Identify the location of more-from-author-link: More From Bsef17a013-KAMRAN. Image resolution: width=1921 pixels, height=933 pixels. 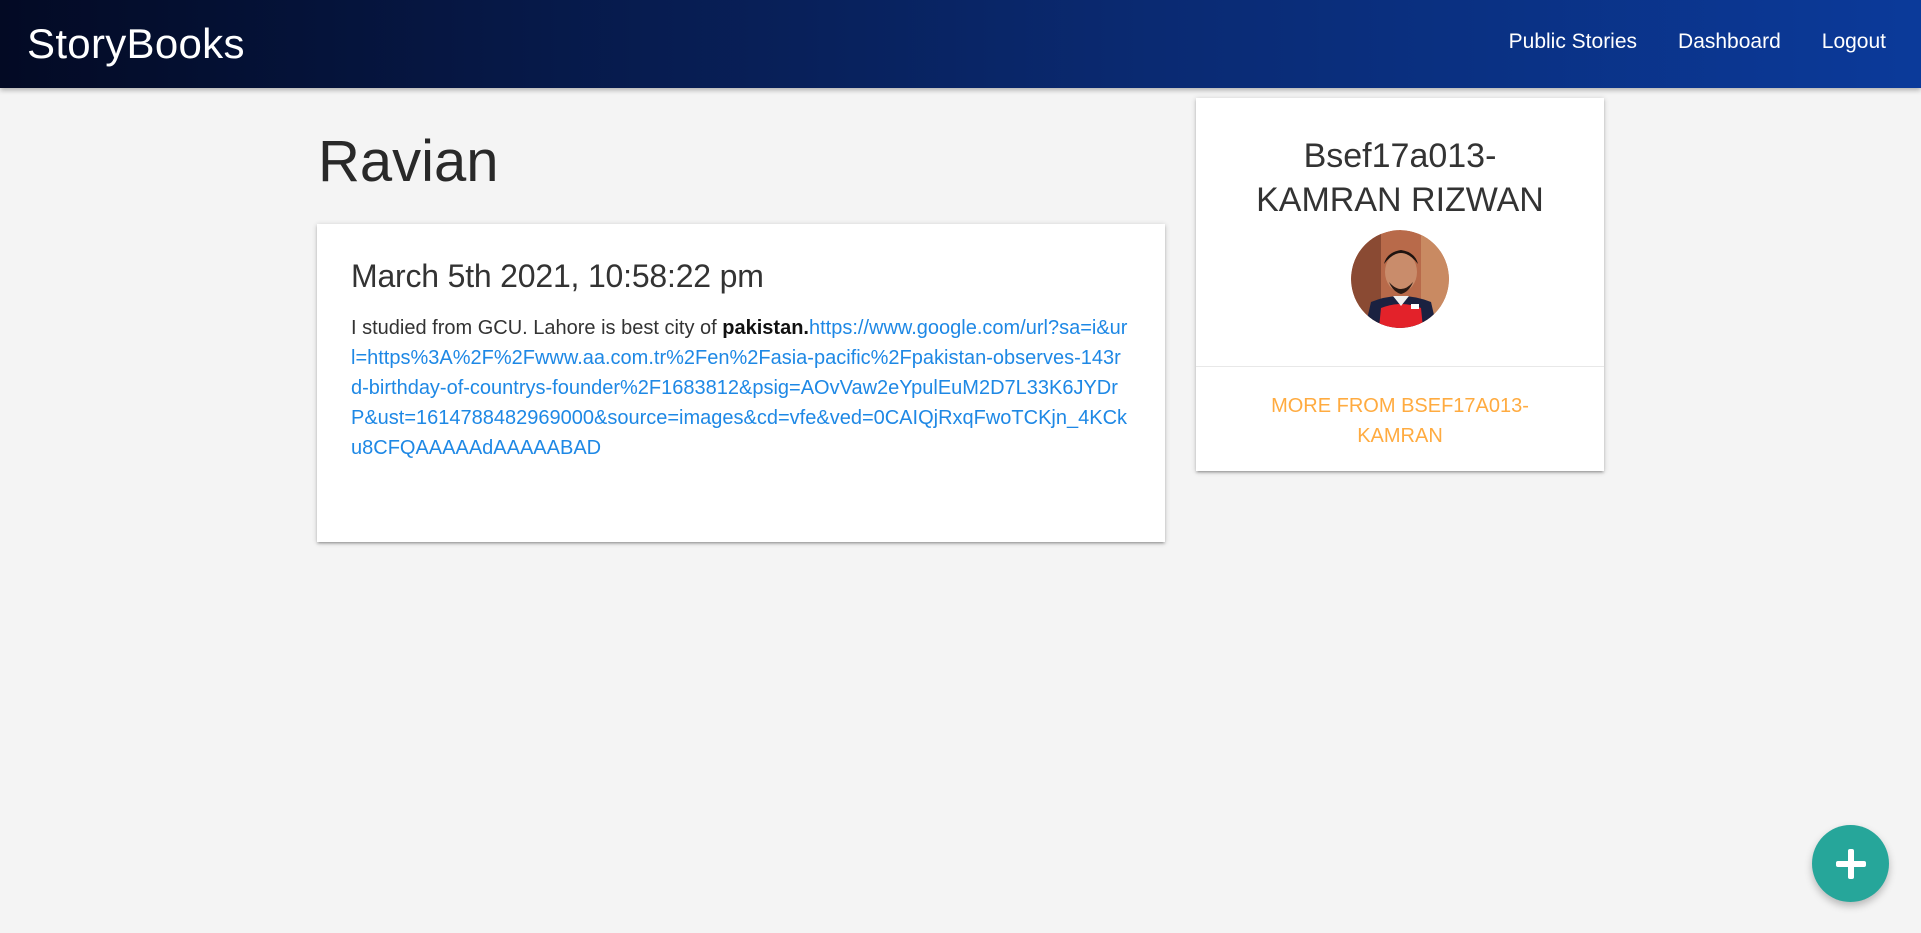
(1400, 421).